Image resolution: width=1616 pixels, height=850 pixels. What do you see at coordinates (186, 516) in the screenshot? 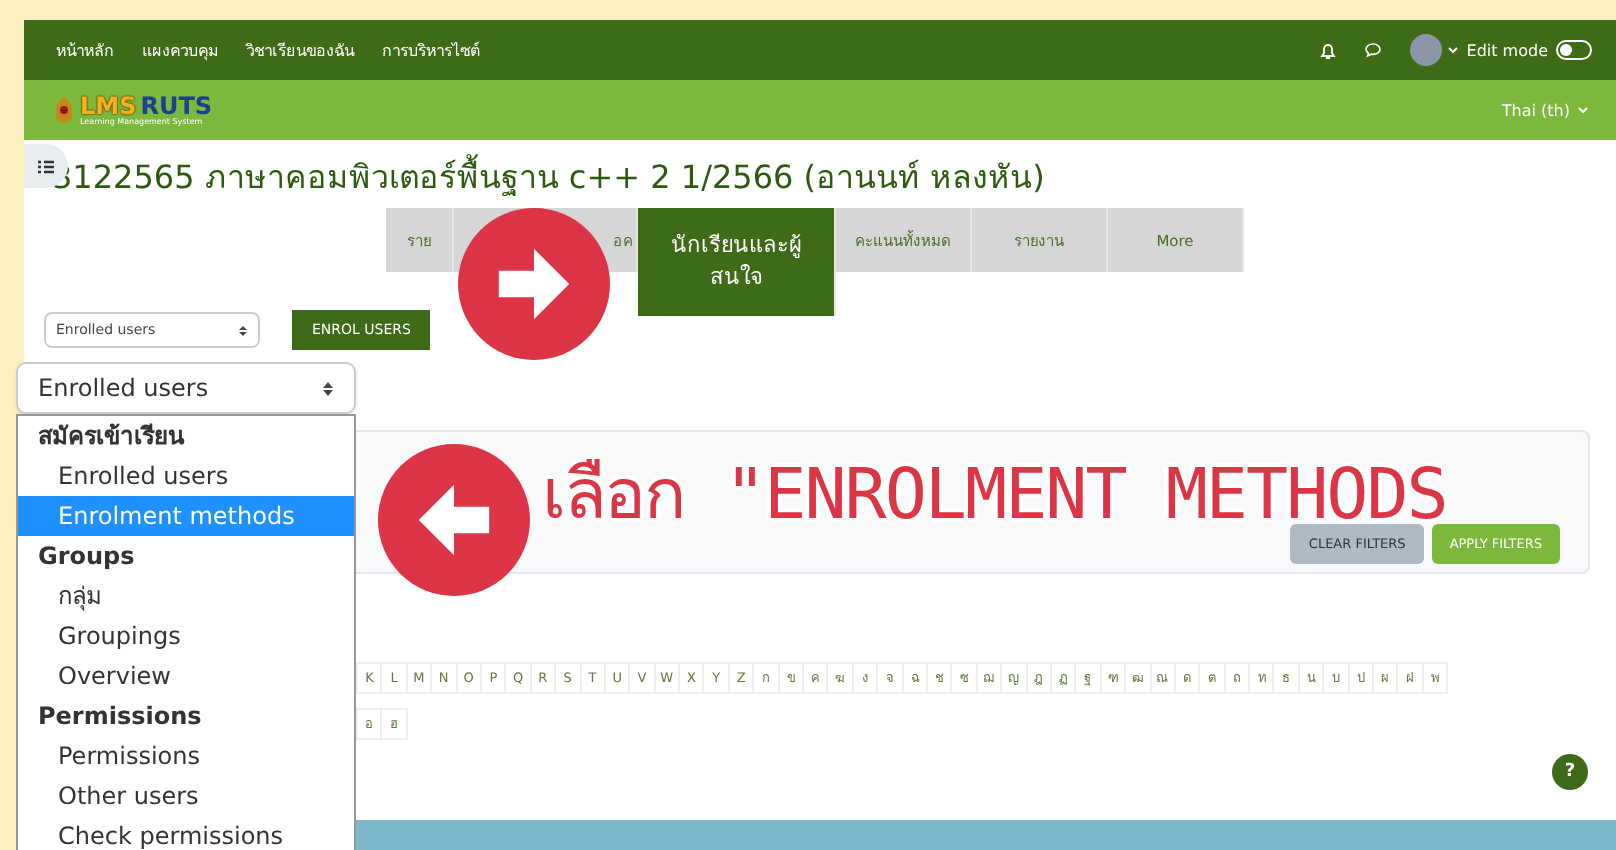
I see `dropdown-option: Enrolment methods` at bounding box center [186, 516].